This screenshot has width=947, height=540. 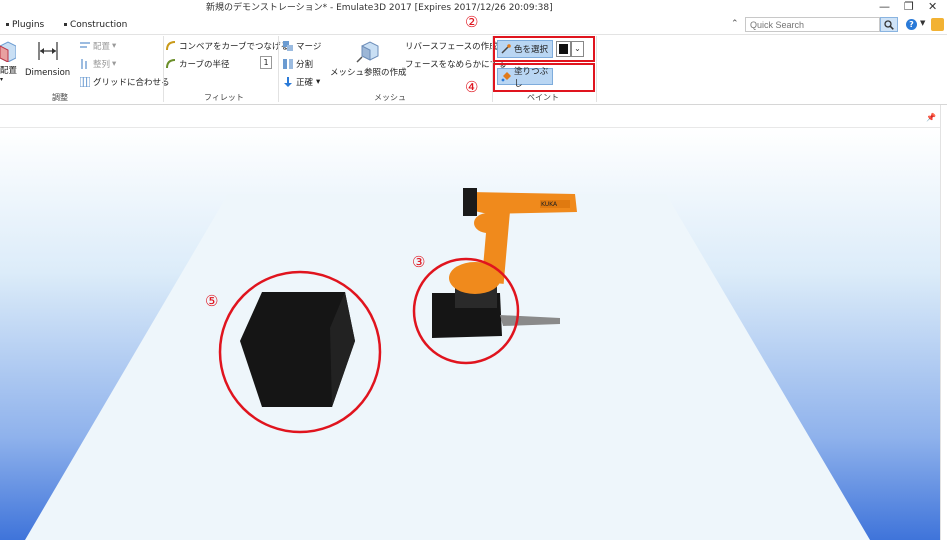 I want to click on annotation-number-2: ②, so click(x=472, y=22).